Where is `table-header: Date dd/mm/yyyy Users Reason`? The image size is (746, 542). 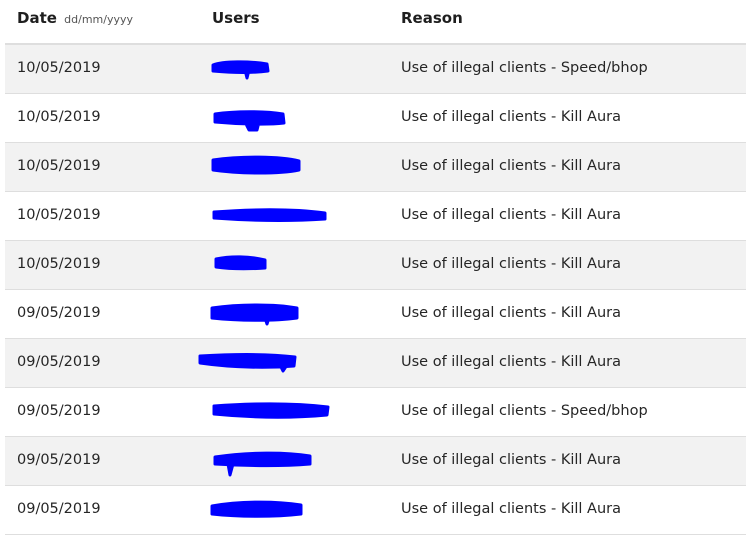 table-header: Date dd/mm/yyyy Users Reason is located at coordinates (375, 22).